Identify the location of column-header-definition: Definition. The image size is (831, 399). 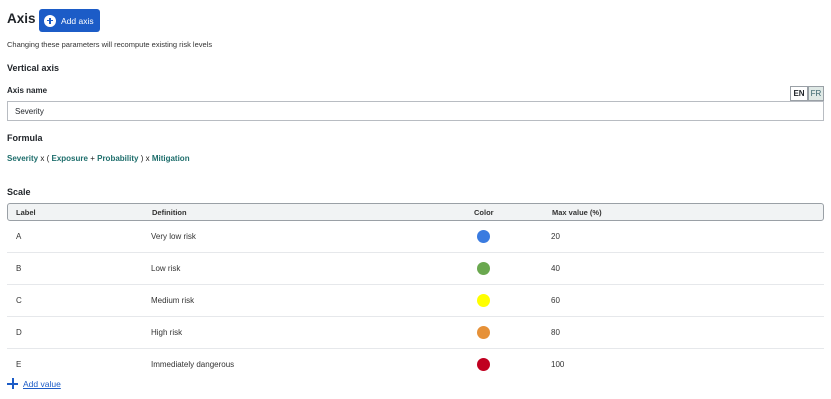
(169, 212).